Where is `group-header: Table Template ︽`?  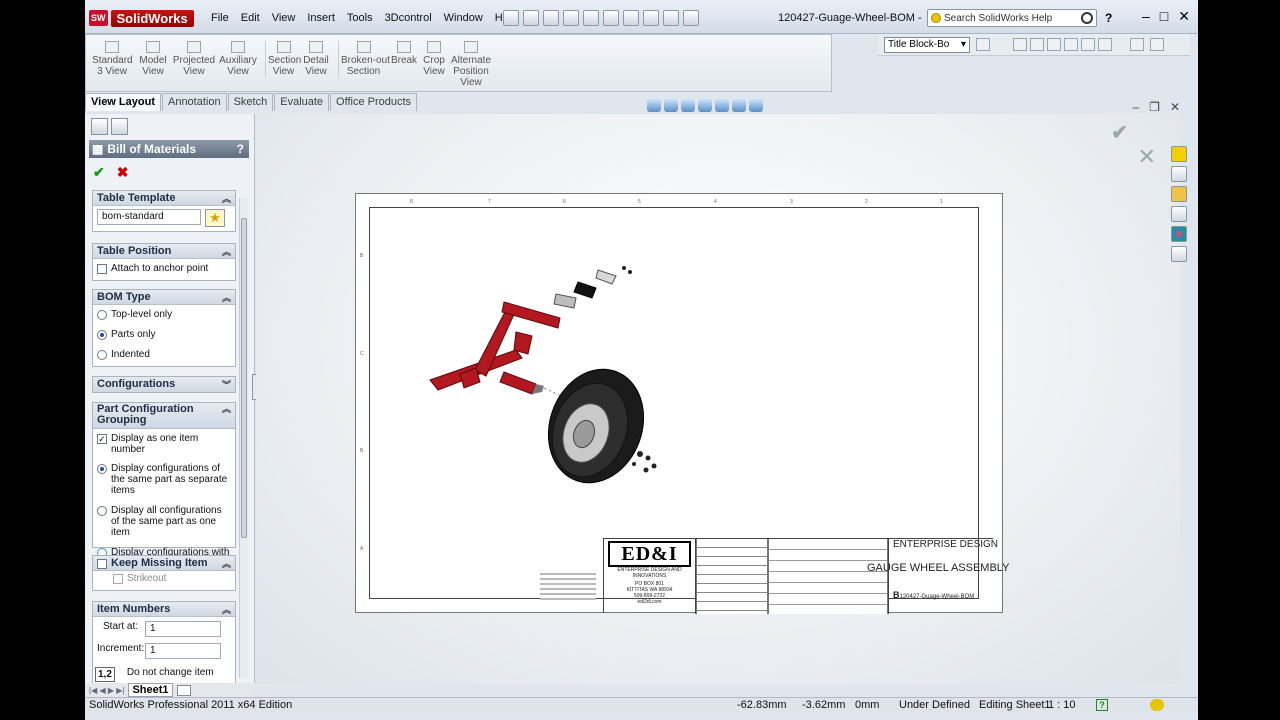 group-header: Table Template ︽ is located at coordinates (164, 198).